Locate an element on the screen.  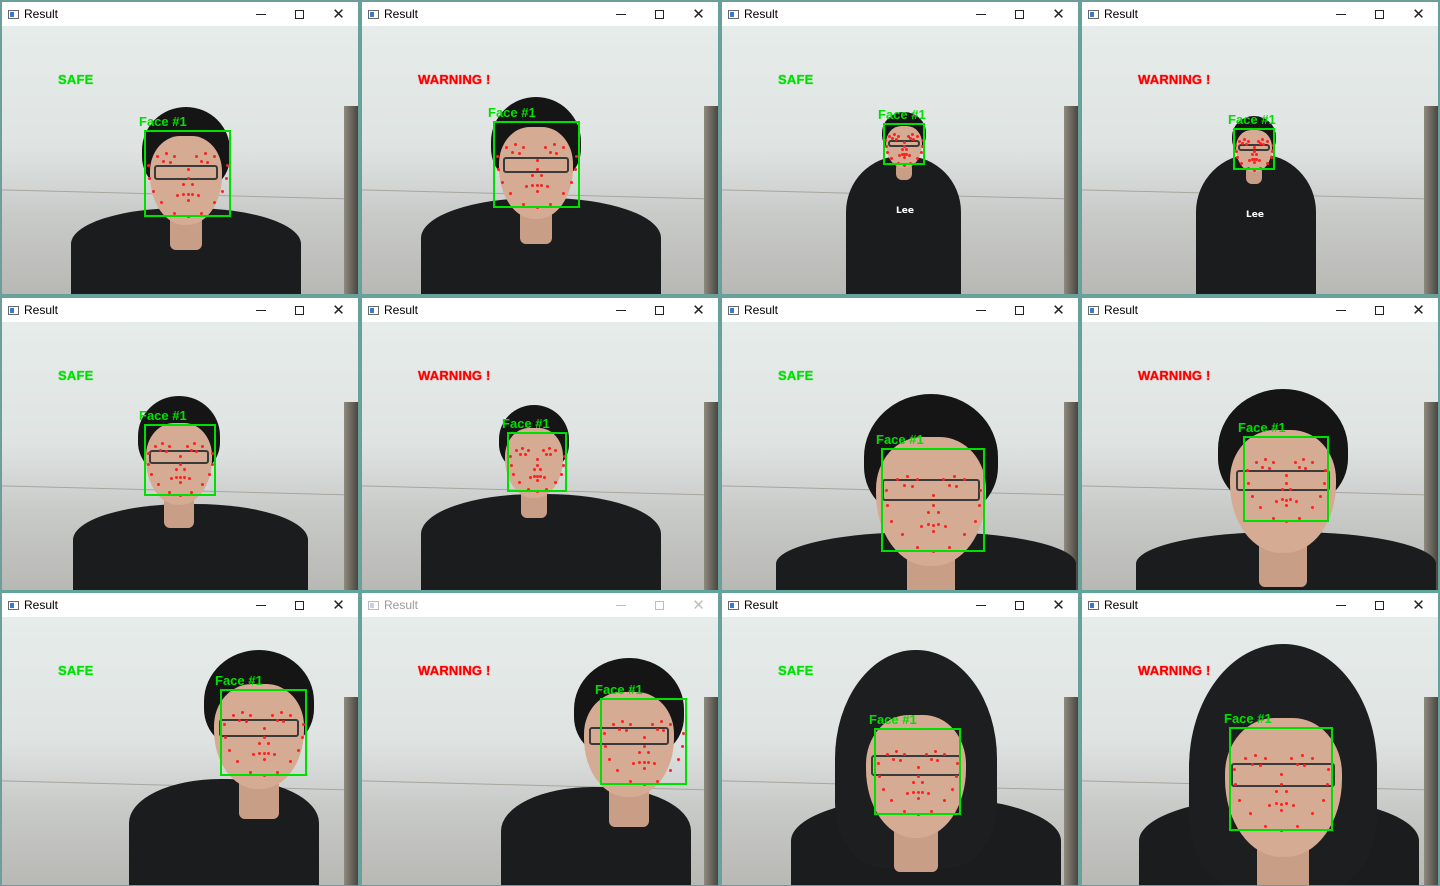
result-window: Result ✕ Lee Face #1 WARNING ! is located at coordinates (1260, 148).